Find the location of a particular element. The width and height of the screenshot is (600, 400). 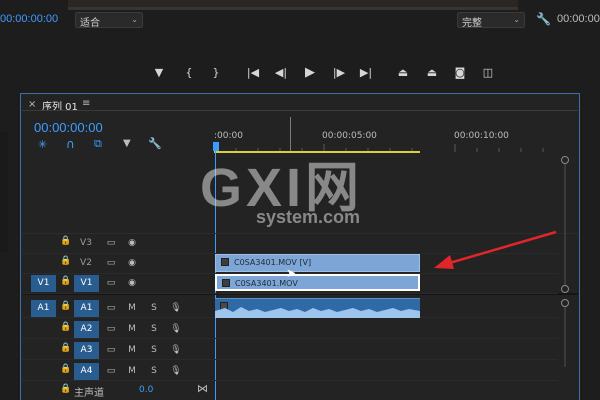

red-arrow-annotation is located at coordinates (495, 249).